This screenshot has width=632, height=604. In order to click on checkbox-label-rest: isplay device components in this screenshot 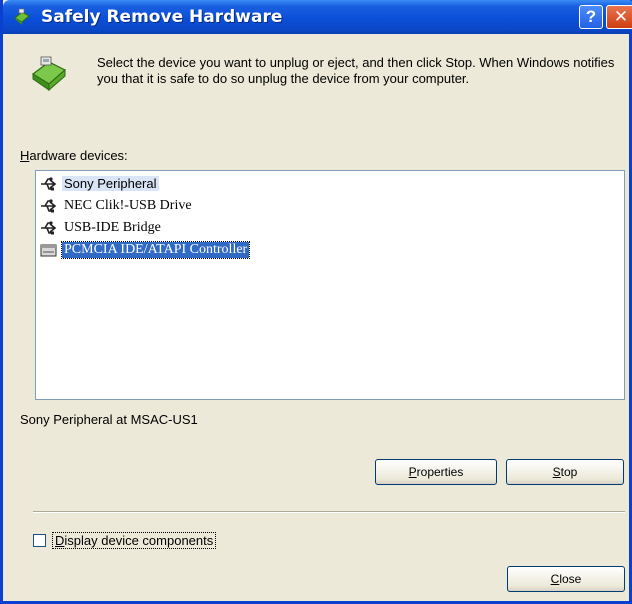, I will do `click(139, 540)`.